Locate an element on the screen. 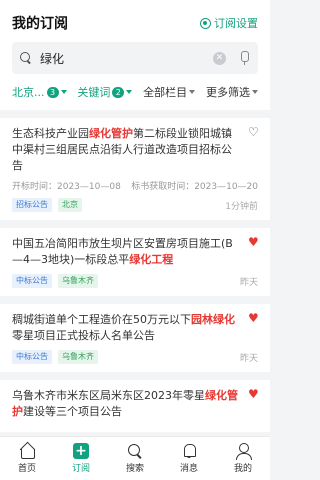 The image size is (320, 480). subscription-settings-button: 订阅设置 is located at coordinates (229, 23).